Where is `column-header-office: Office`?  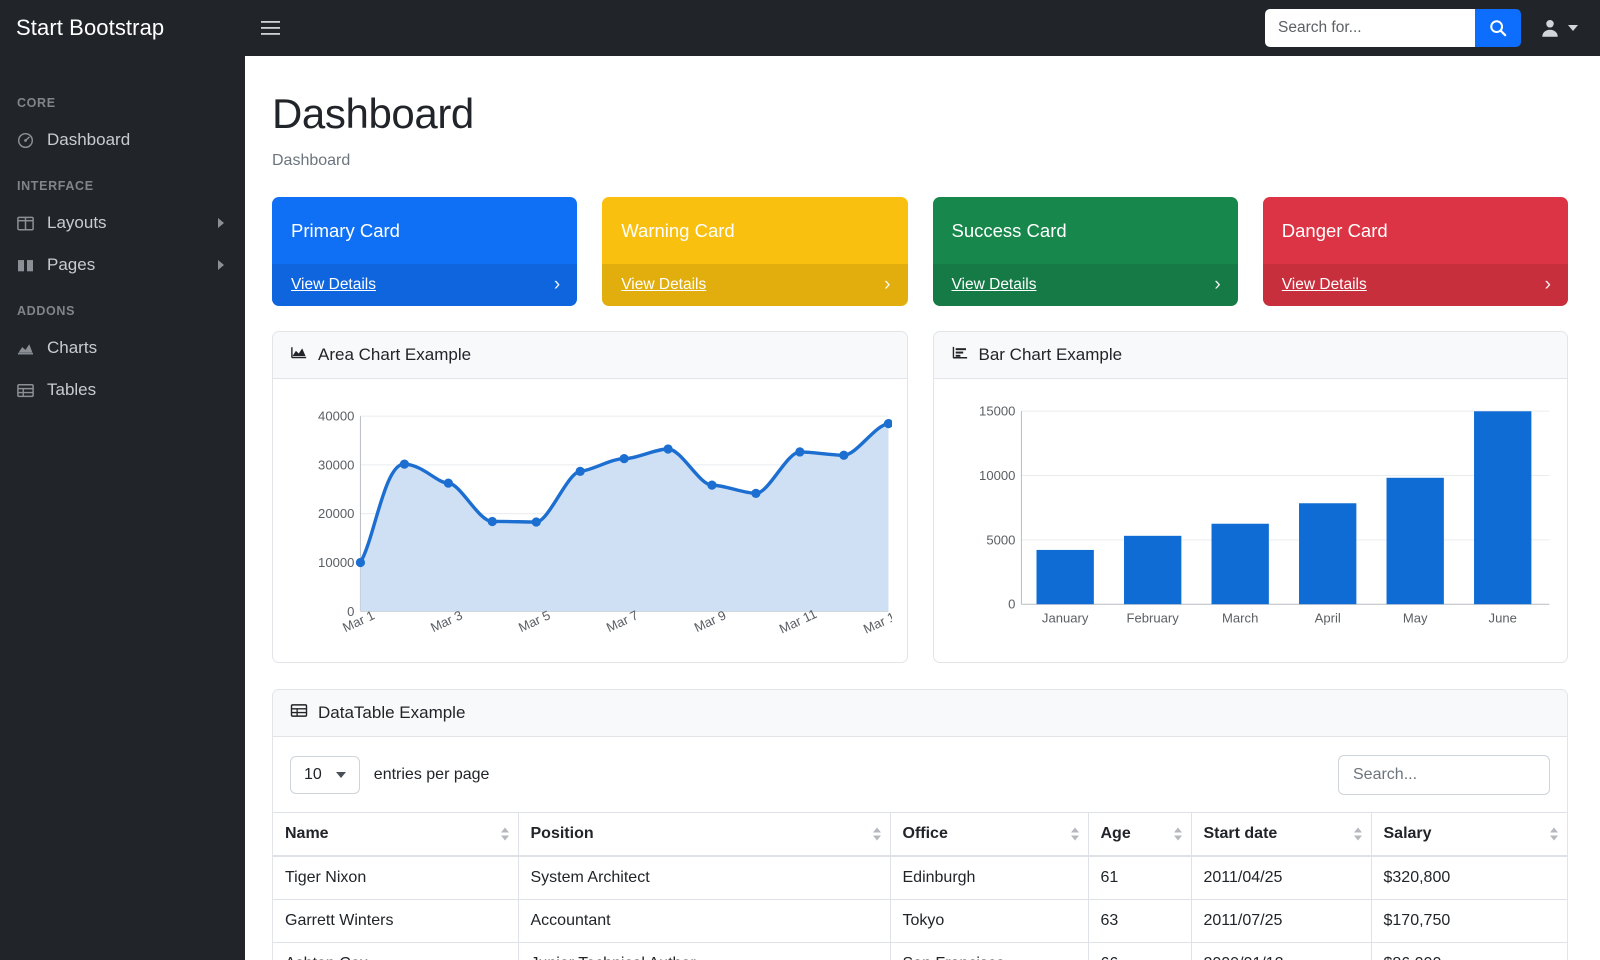 column-header-office: Office is located at coordinates (989, 834).